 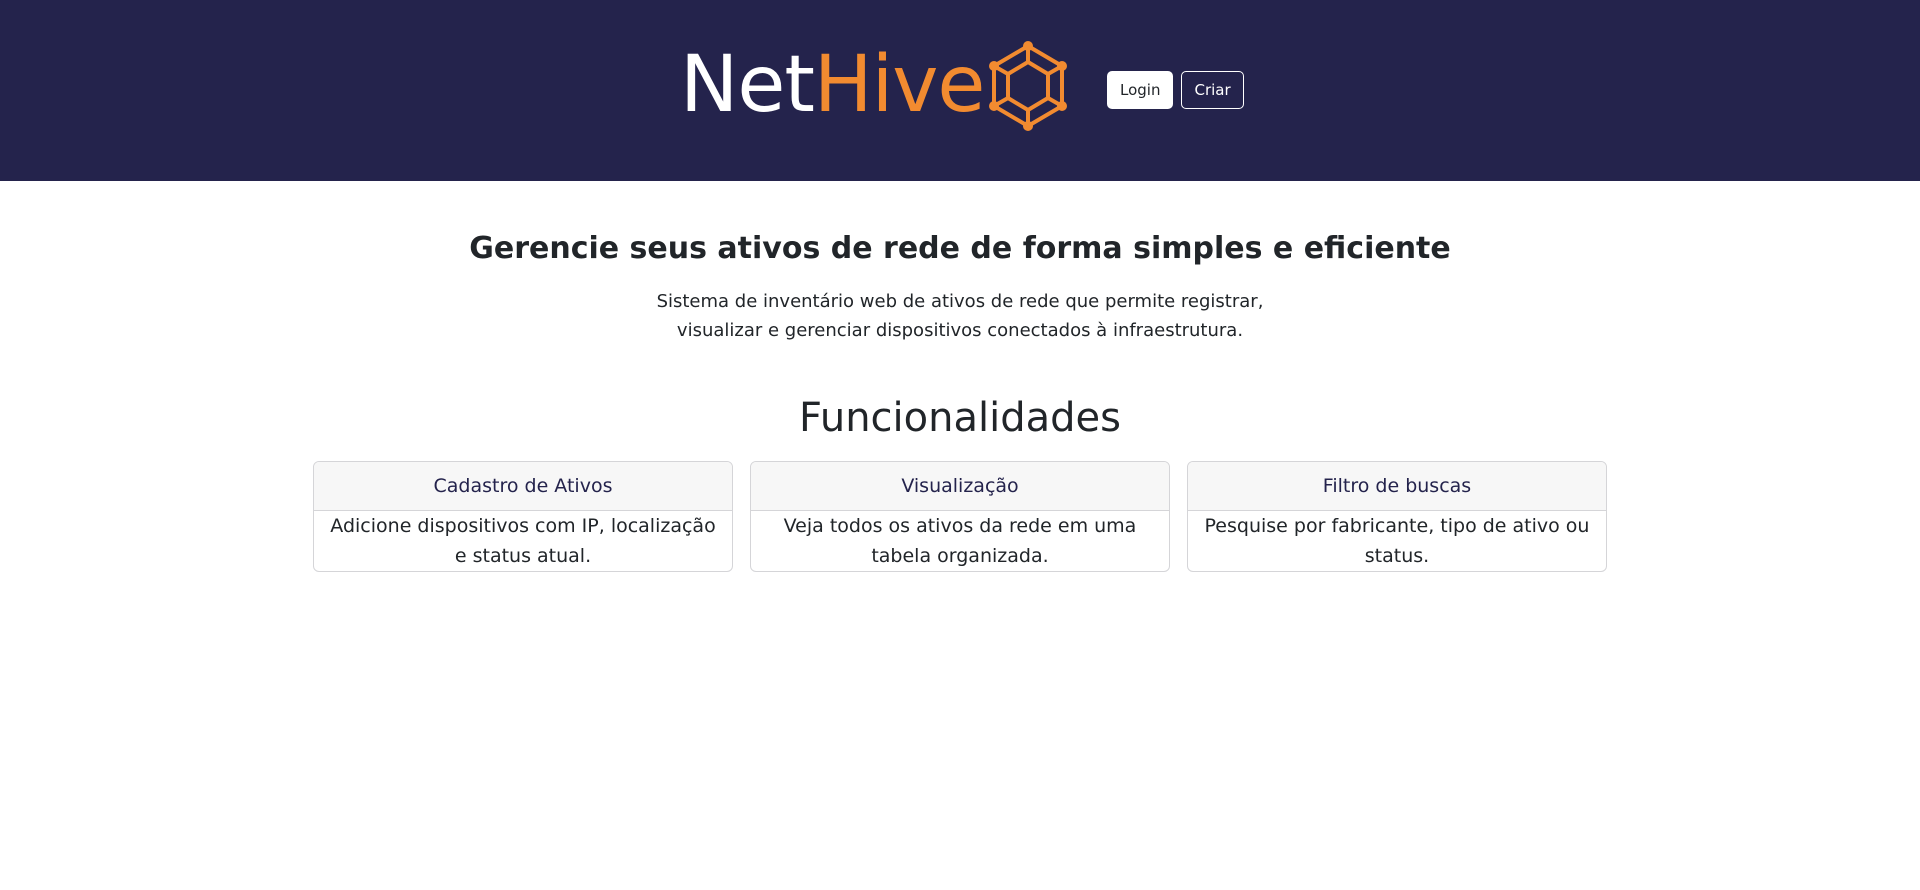 What do you see at coordinates (899, 85) in the screenshot?
I see `brand-name-hive: Hive` at bounding box center [899, 85].